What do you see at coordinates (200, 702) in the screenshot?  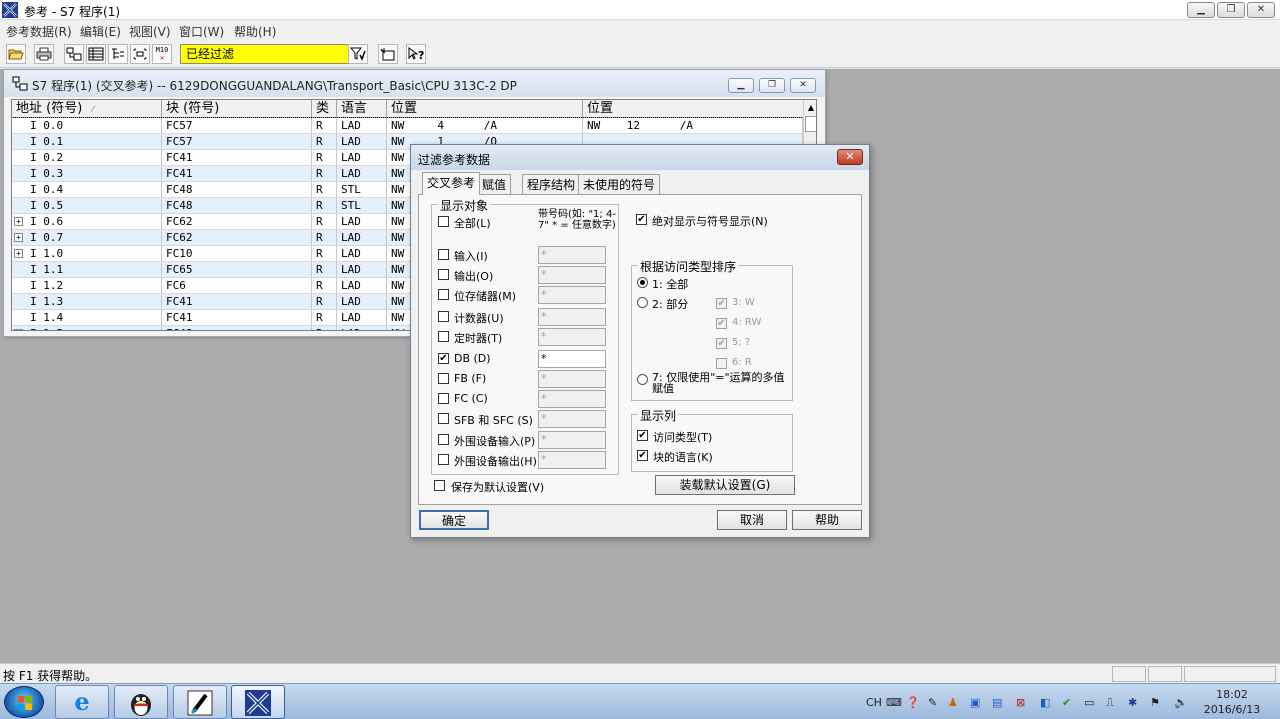 I see `step7-icon` at bounding box center [200, 702].